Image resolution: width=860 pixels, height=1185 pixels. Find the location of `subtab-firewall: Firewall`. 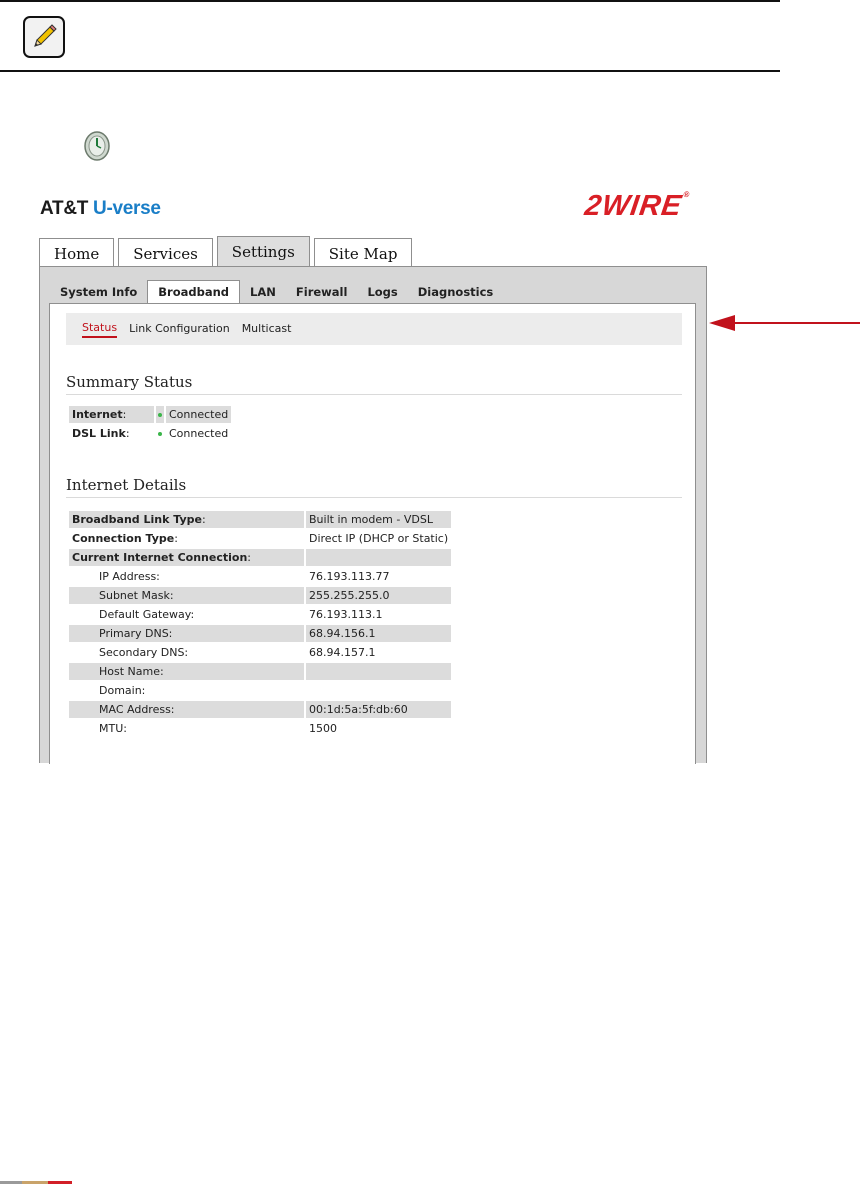

subtab-firewall: Firewall is located at coordinates (322, 292).